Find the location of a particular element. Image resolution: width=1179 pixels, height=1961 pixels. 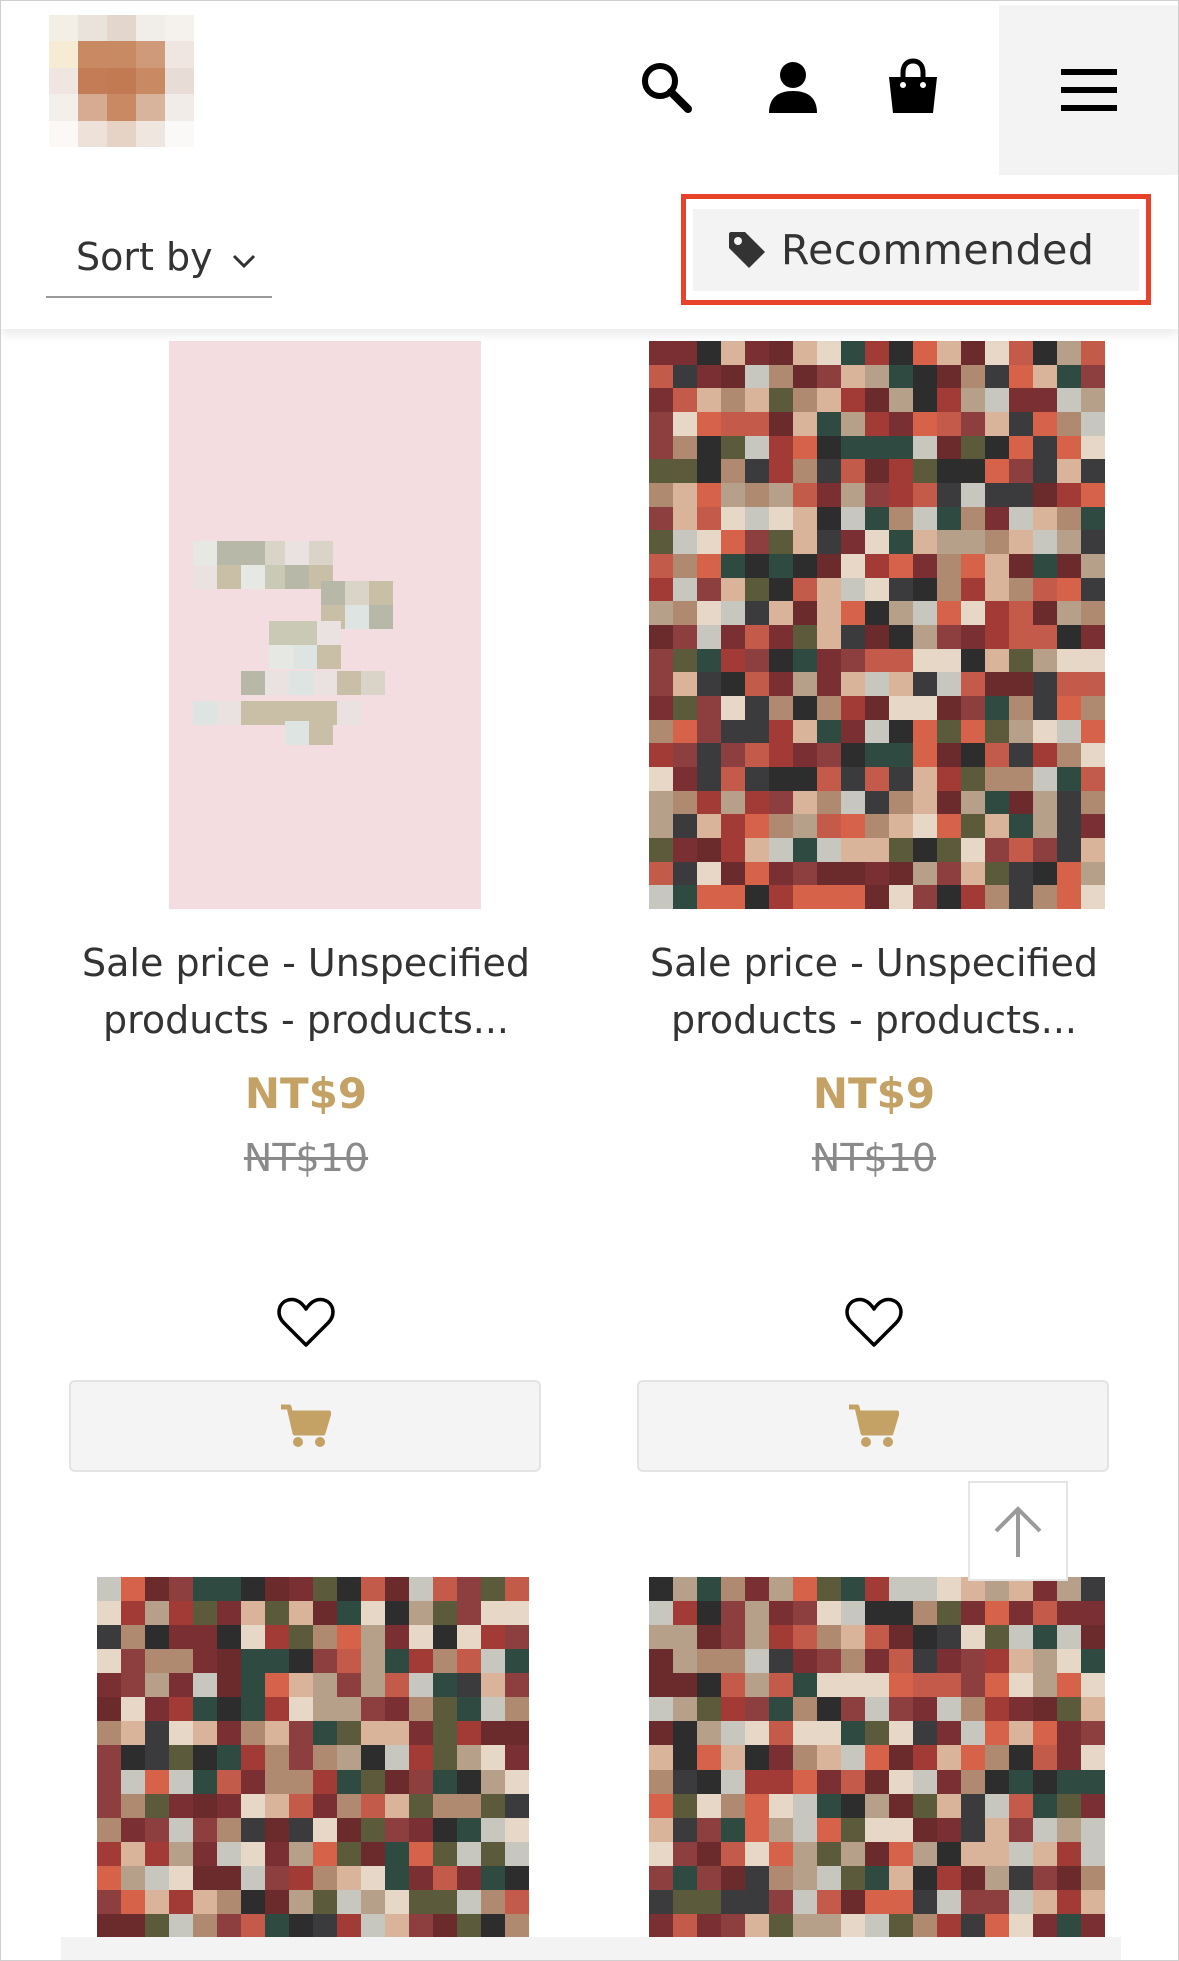

account-button is located at coordinates (793, 87).